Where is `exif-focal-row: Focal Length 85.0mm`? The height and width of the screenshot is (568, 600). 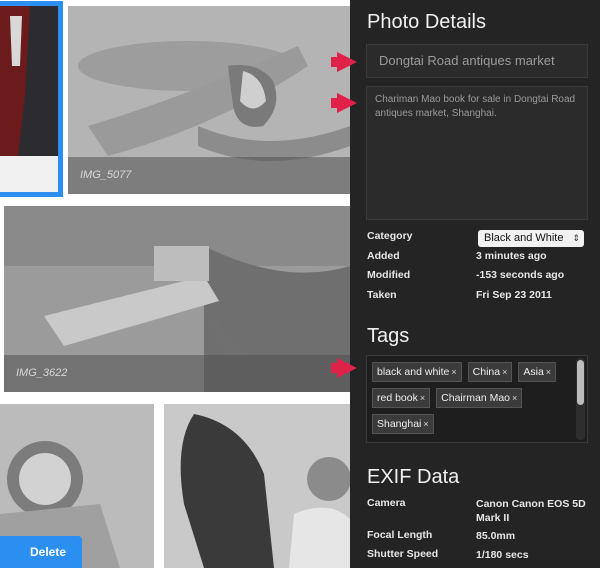 exif-focal-row: Focal Length 85.0mm is located at coordinates (478, 538).